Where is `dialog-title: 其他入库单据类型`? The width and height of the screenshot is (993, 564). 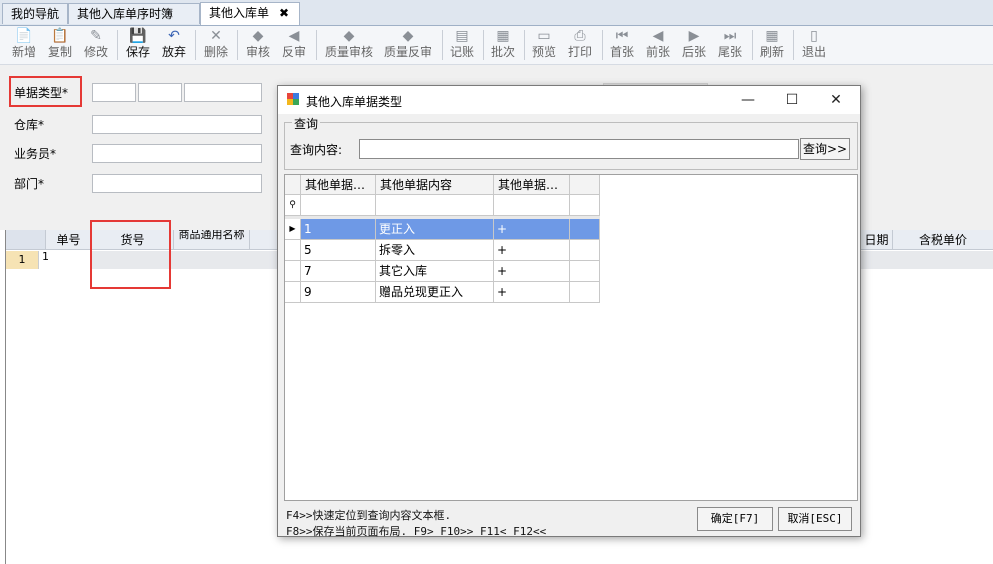
dialog-title: 其他入库单据类型 is located at coordinates (354, 102).